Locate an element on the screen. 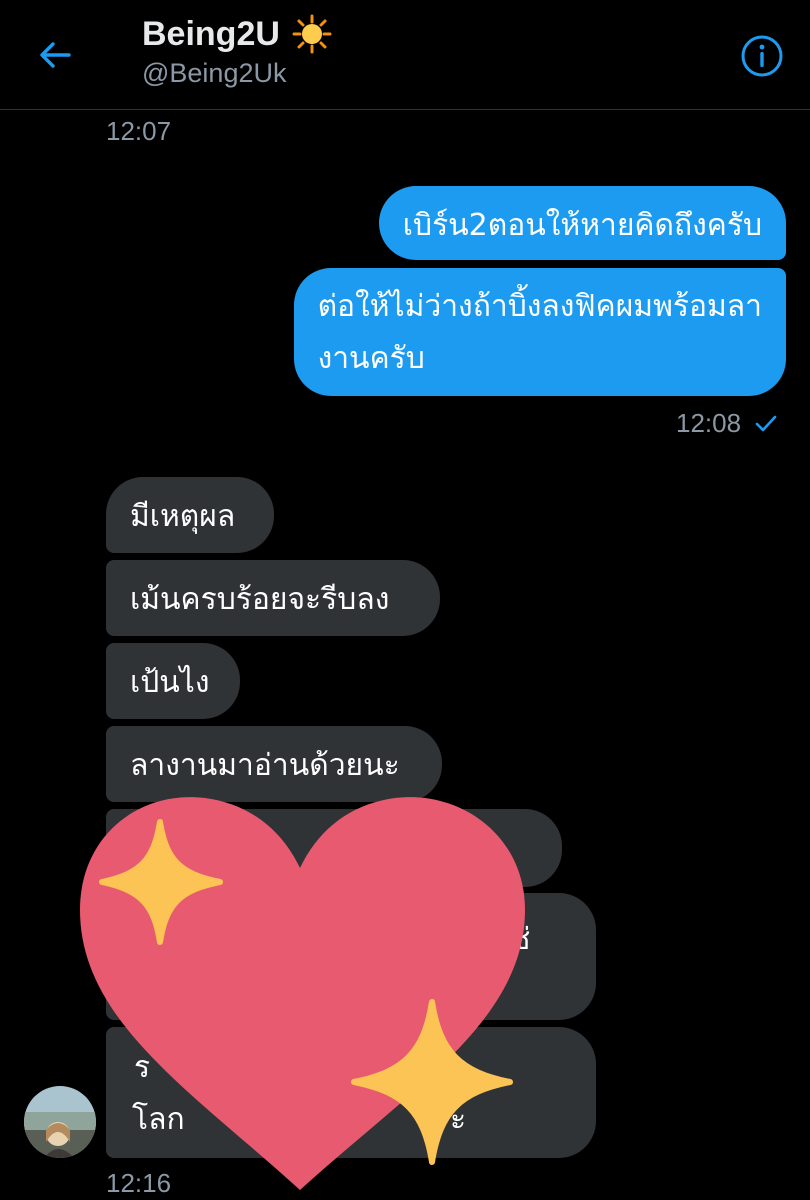 The width and height of the screenshot is (810, 1200). sent-timestamp: 12:08 is located at coordinates (727, 423).